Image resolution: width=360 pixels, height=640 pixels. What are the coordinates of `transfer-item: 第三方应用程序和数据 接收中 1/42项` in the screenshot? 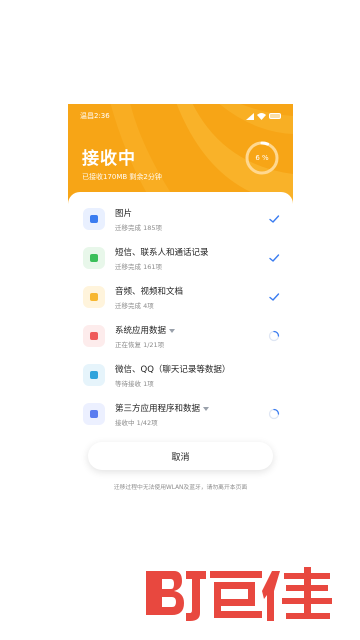 It's located at (180, 414).